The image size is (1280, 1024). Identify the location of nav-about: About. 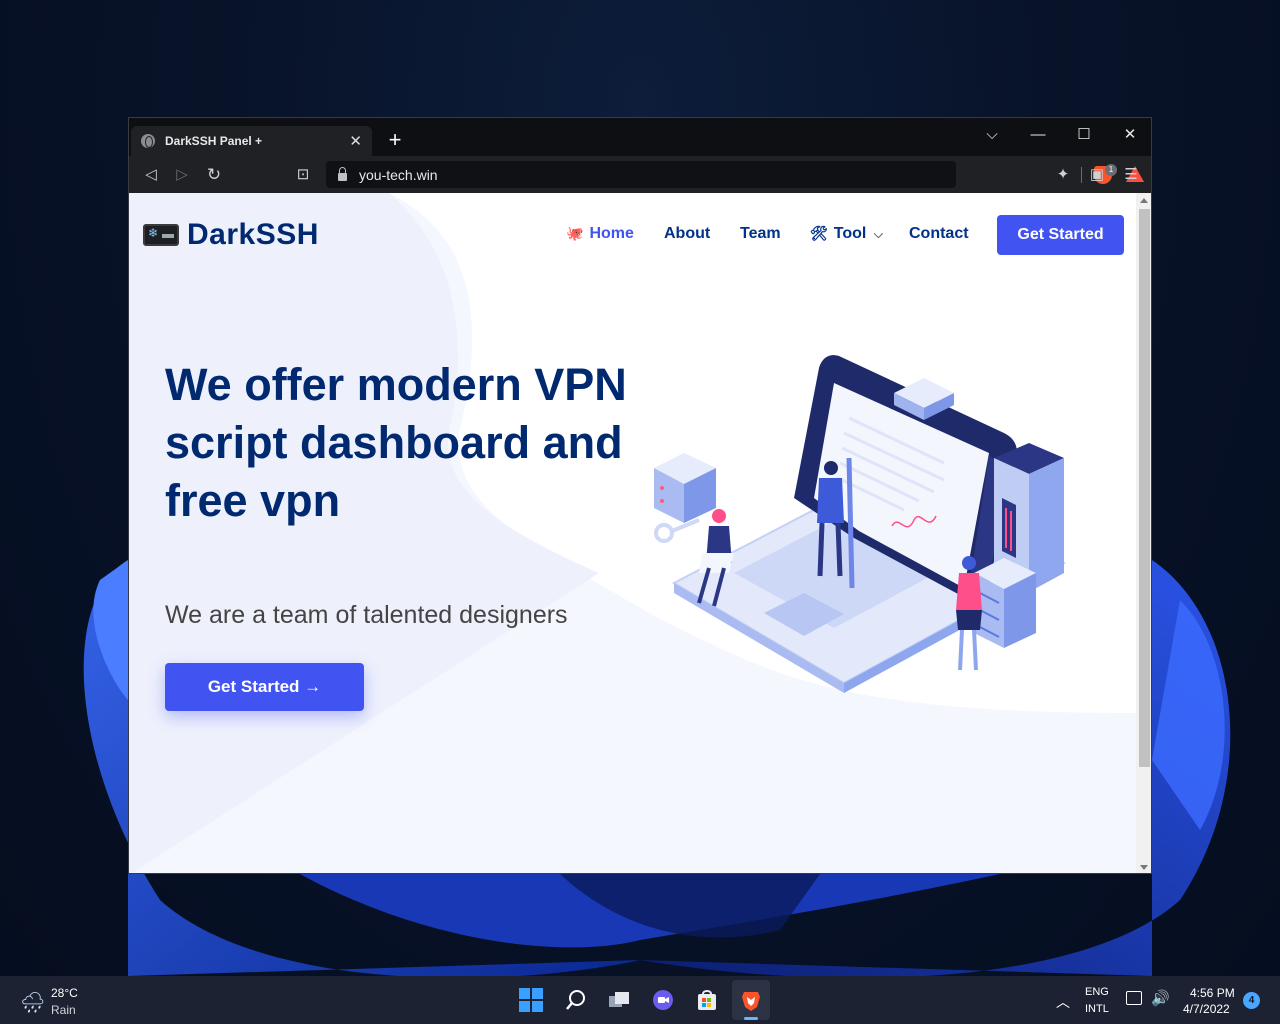
(687, 234).